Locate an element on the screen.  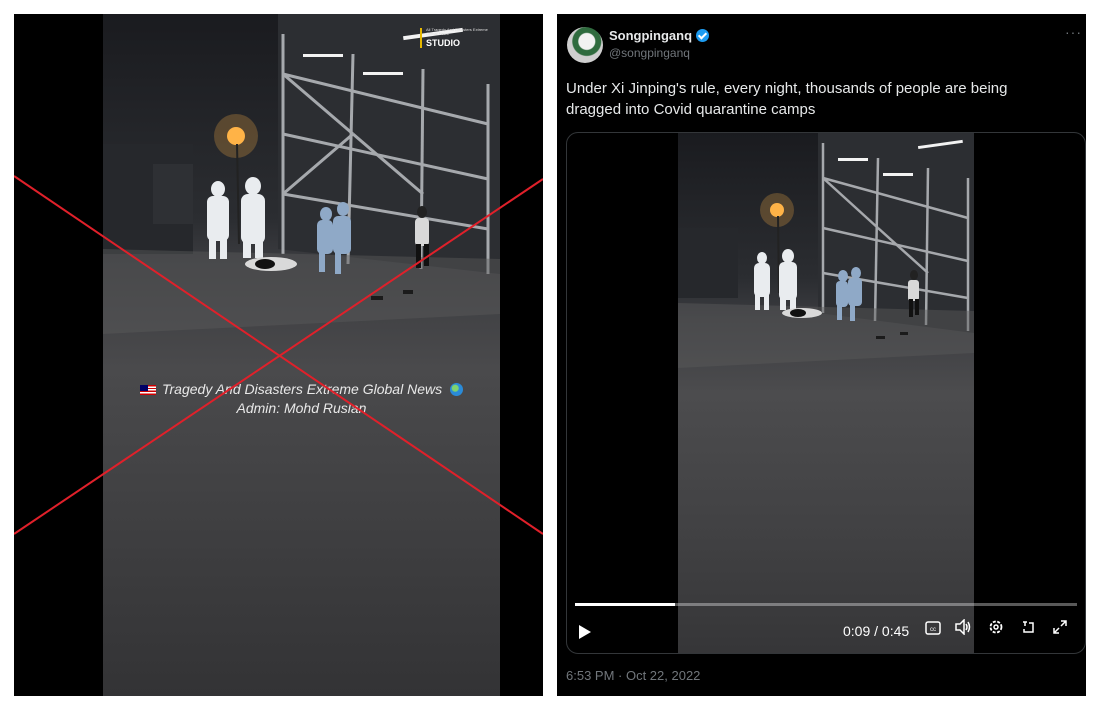
globe-icon is located at coordinates (456, 389).